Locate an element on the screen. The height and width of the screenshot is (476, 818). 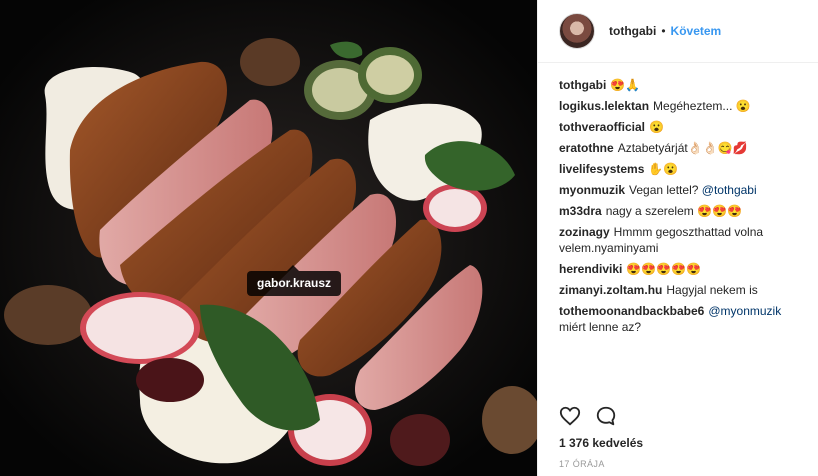
comment-text: miért lenne az? is located at coordinates (600, 327).